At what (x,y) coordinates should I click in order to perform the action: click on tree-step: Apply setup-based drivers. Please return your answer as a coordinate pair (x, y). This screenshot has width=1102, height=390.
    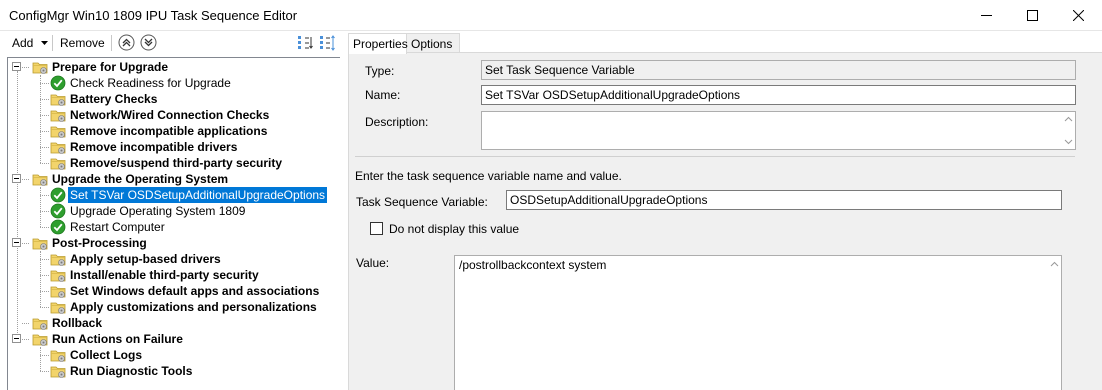
    Looking at the image, I should click on (136, 259).